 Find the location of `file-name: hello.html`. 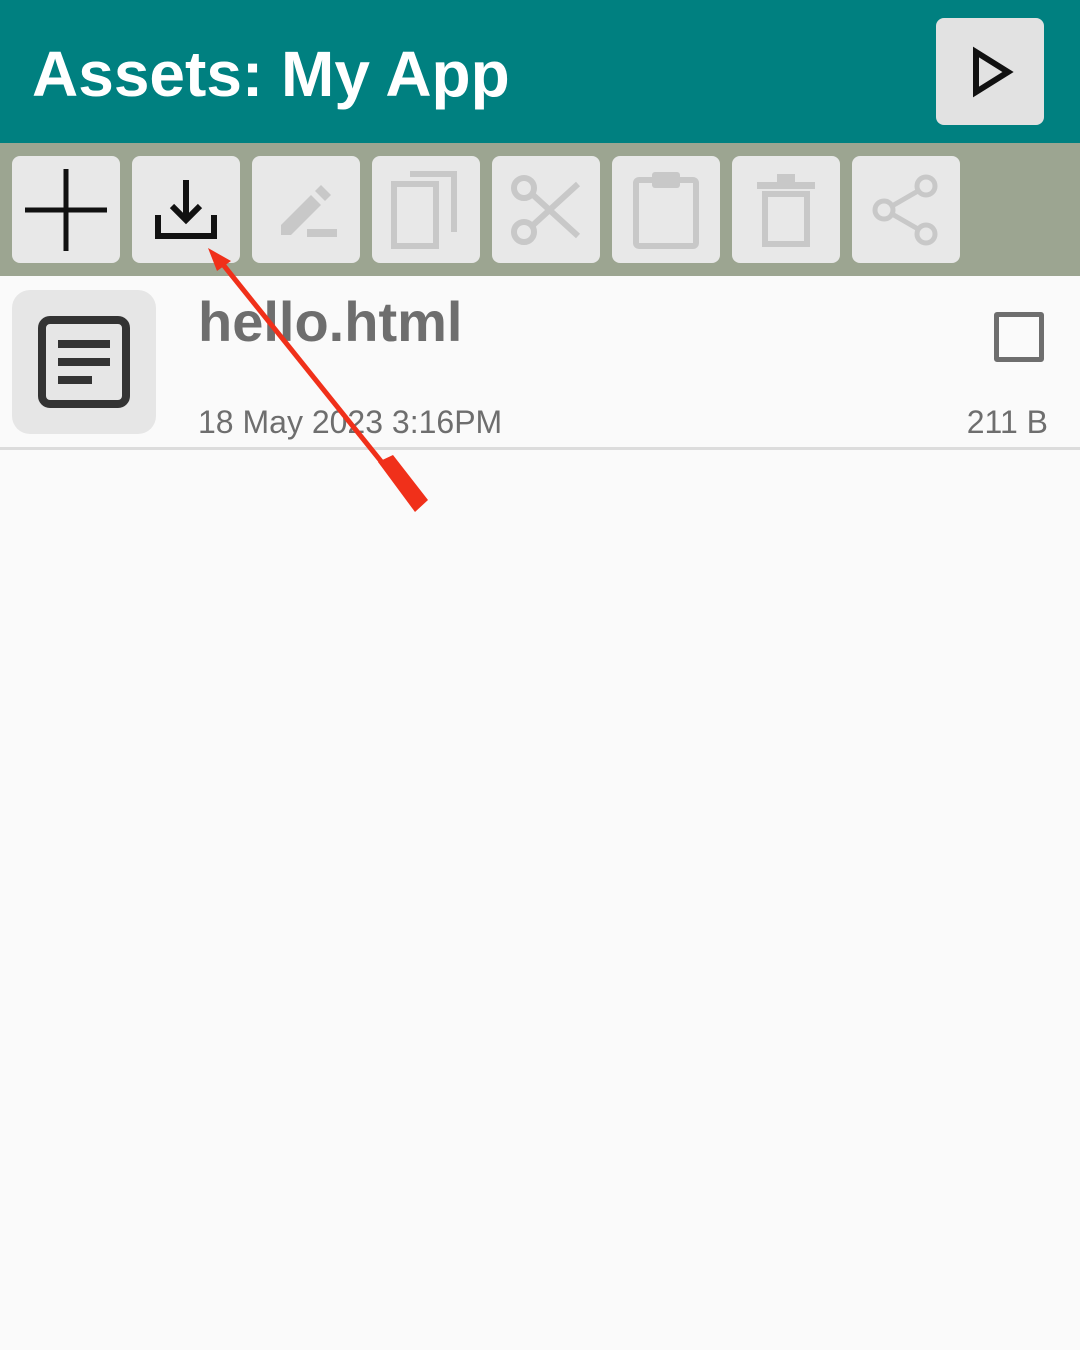

file-name: hello.html is located at coordinates (330, 321).